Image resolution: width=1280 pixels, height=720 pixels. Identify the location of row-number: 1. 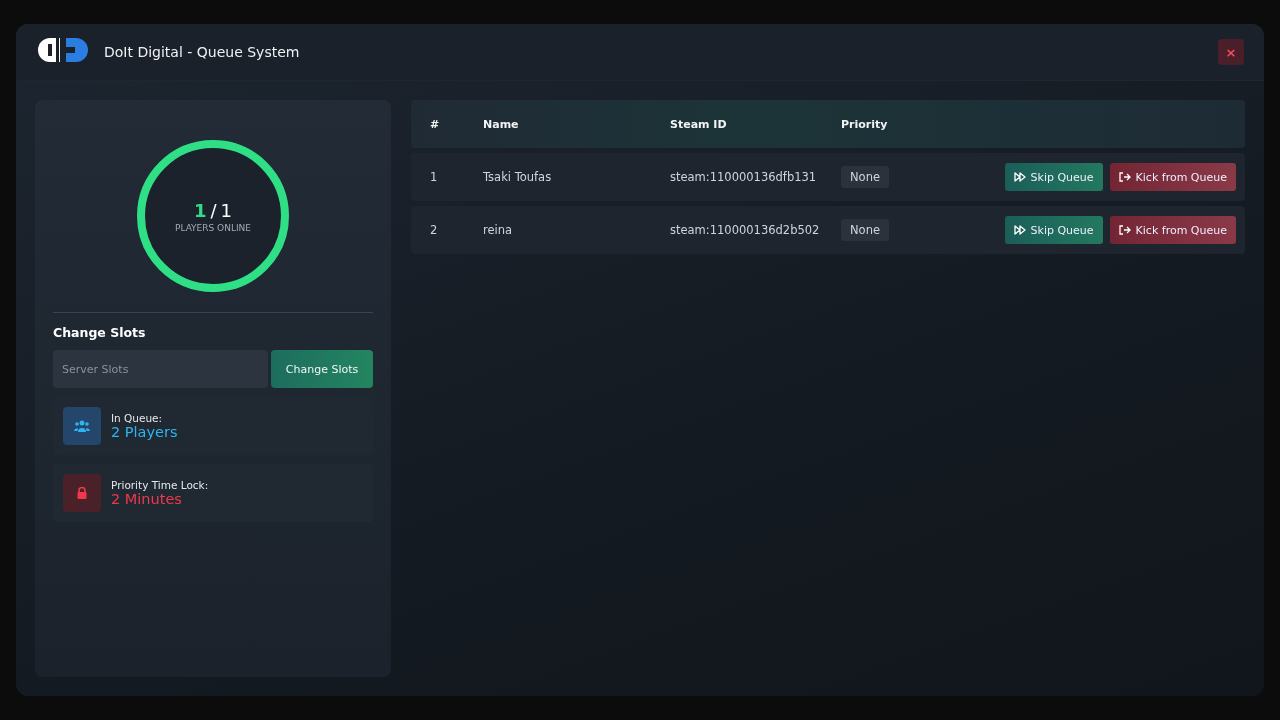
(434, 177).